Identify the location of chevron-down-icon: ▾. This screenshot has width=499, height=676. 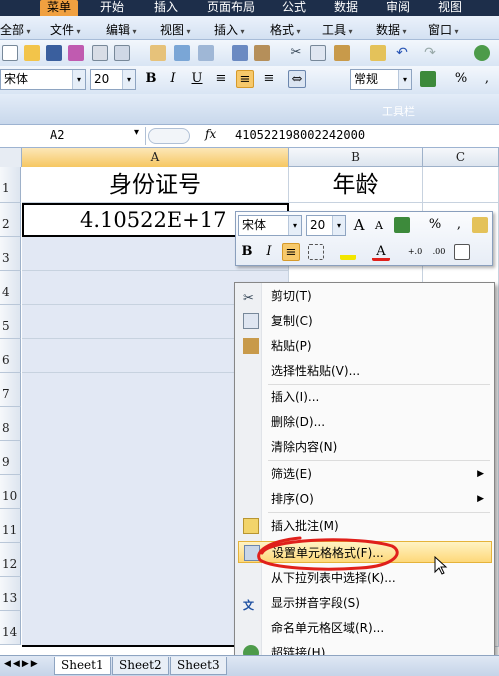
(136, 132).